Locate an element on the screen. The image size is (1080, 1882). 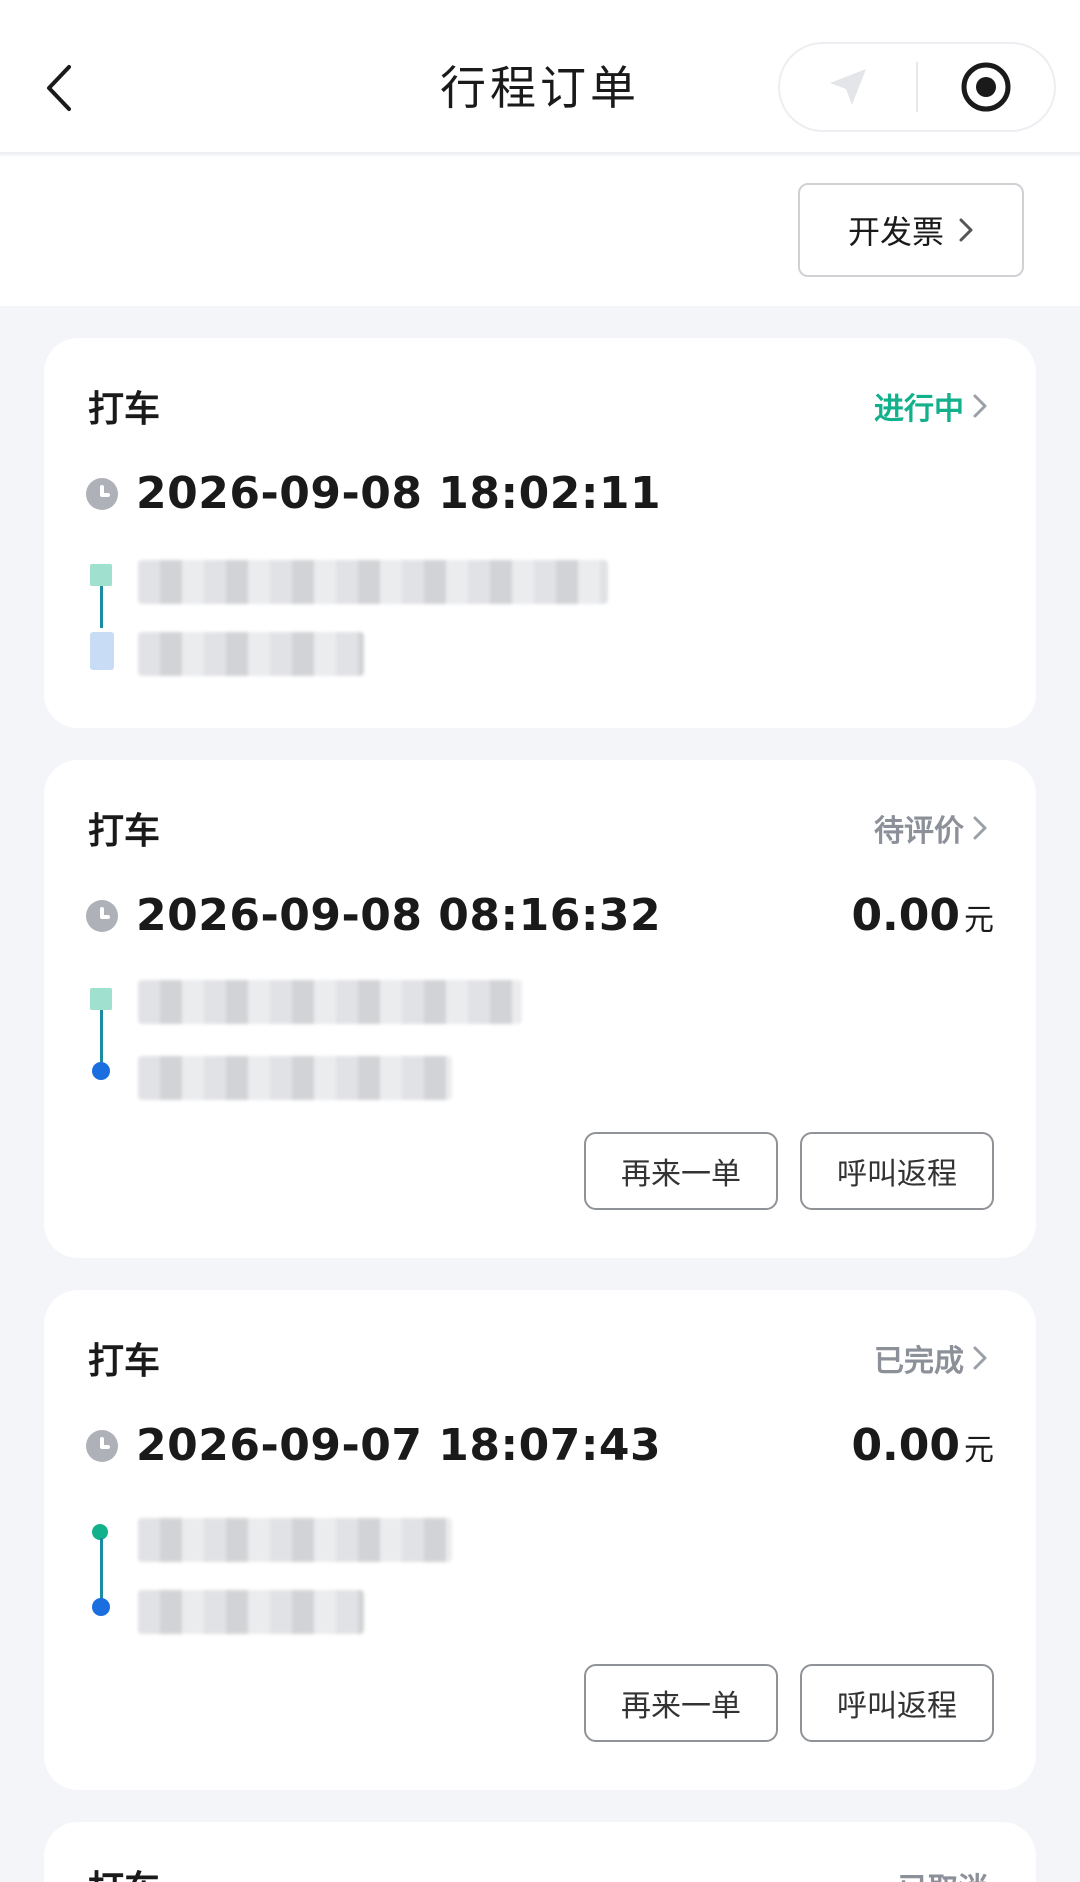
order-time-row: 2026-09-08 18:02:11 is located at coordinates (373, 493).